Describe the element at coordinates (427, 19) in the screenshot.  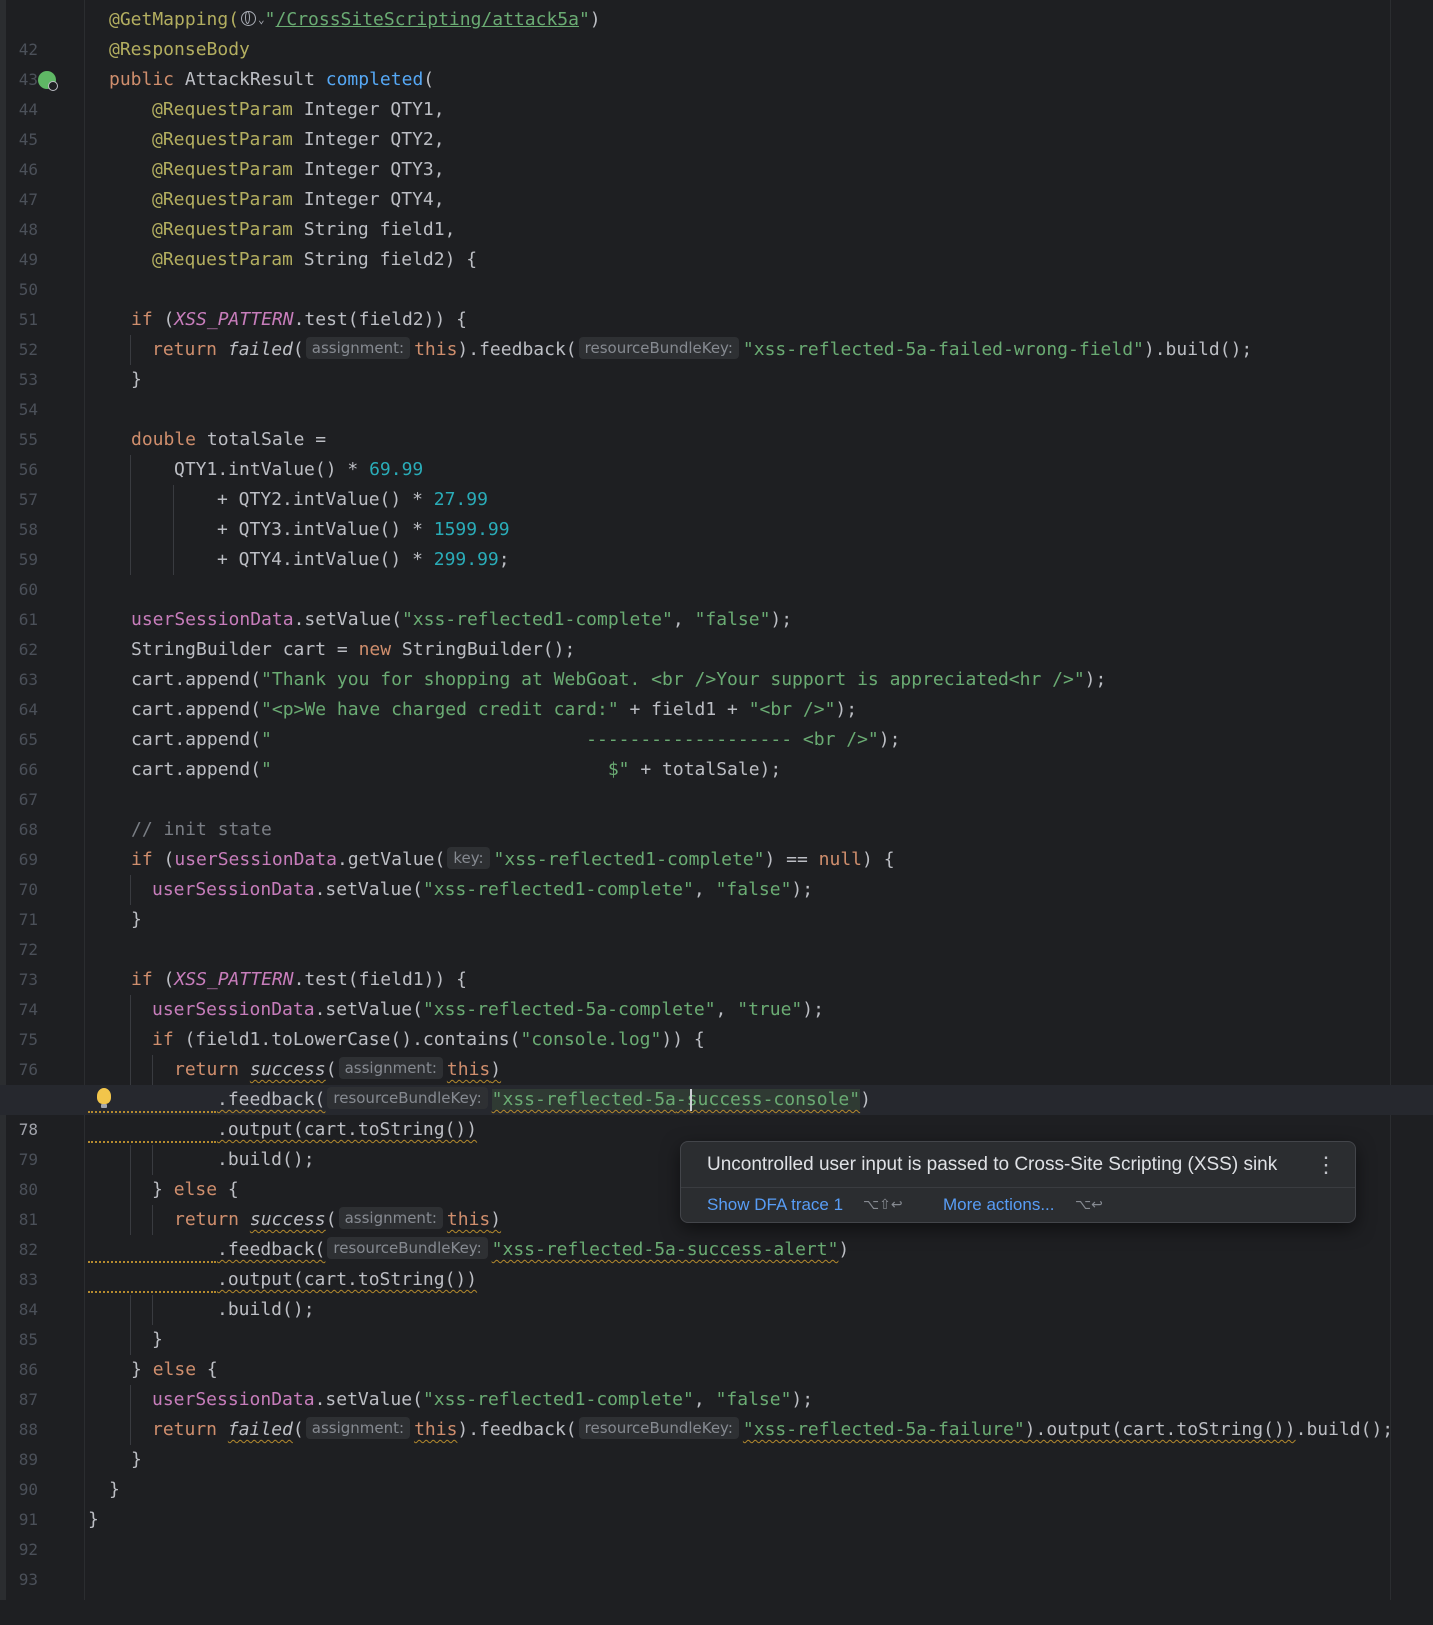
I see `mapping-url-link: /CrossSiteScripting/attack5a` at that location.